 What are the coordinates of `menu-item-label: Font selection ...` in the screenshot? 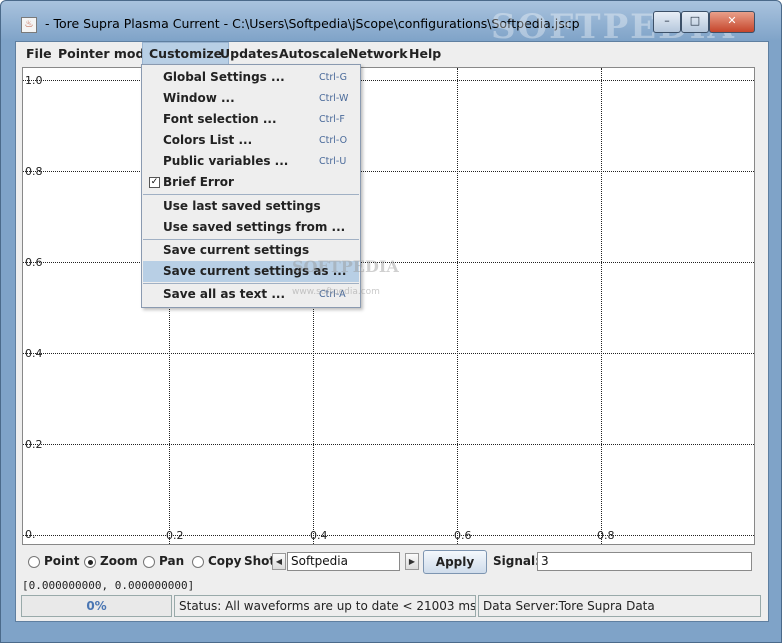 It's located at (220, 119).